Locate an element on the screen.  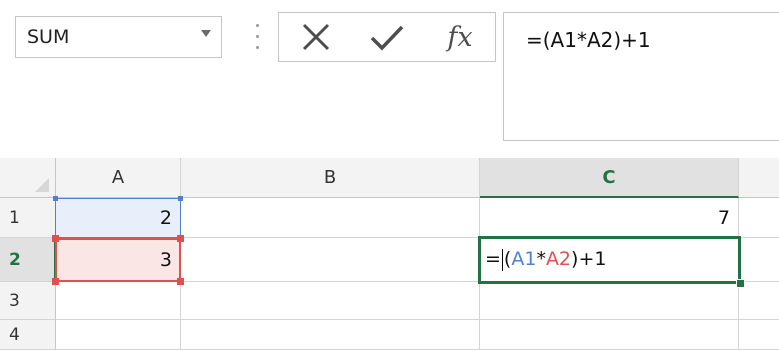
name-box: SUM is located at coordinates (118, 37).